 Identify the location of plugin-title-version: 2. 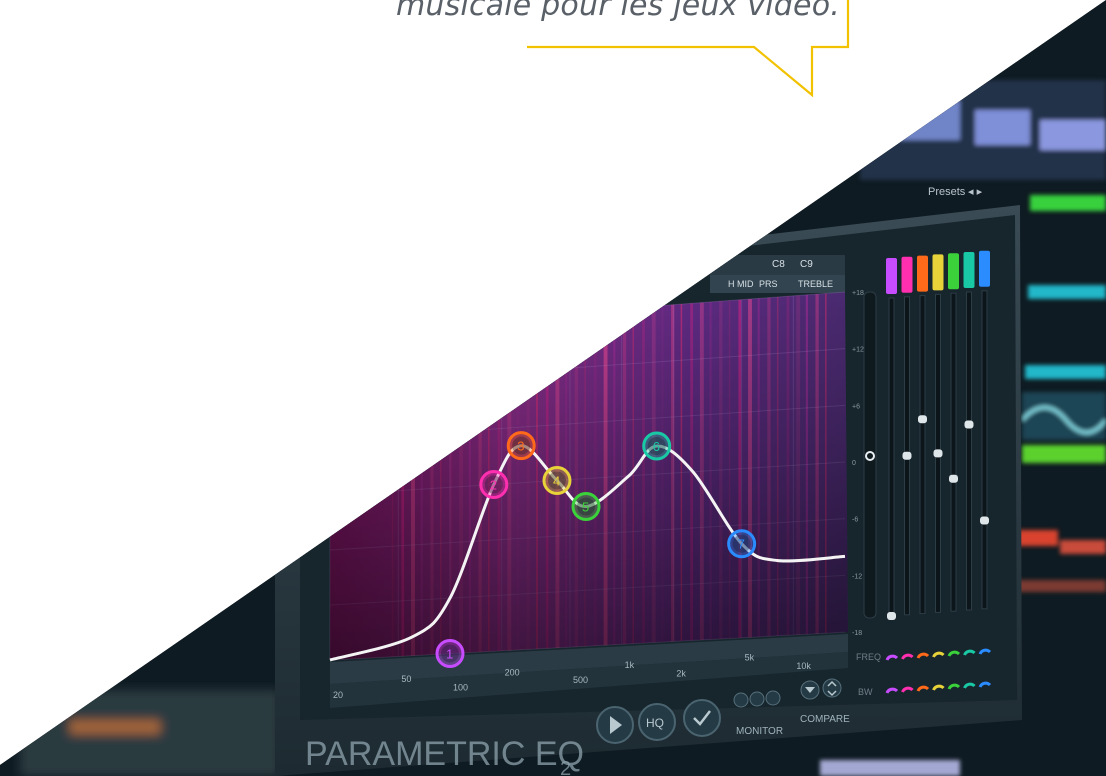
(565, 767).